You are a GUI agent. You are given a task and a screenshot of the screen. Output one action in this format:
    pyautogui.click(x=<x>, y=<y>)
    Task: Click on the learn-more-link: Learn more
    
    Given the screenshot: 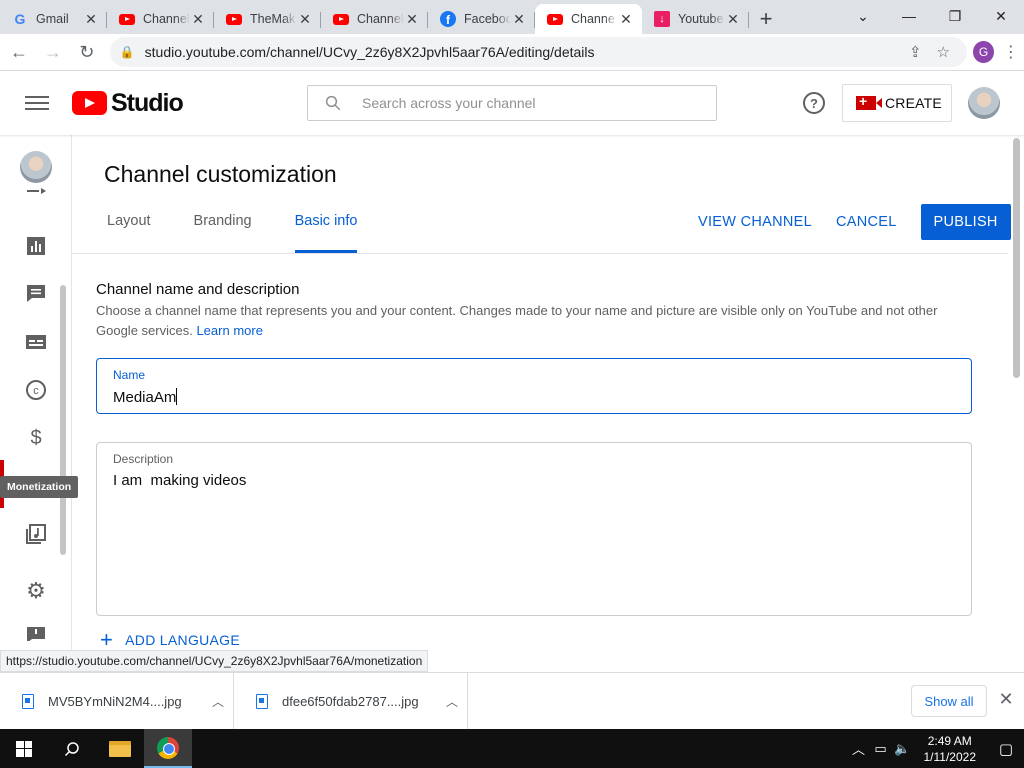 What is the action you would take?
    pyautogui.click(x=229, y=330)
    